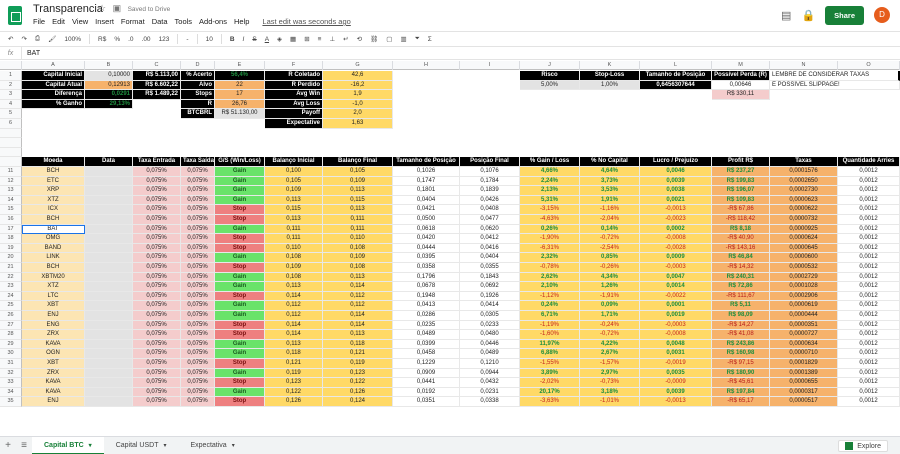  I want to click on risk-value: 5,00%, so click(550, 85).